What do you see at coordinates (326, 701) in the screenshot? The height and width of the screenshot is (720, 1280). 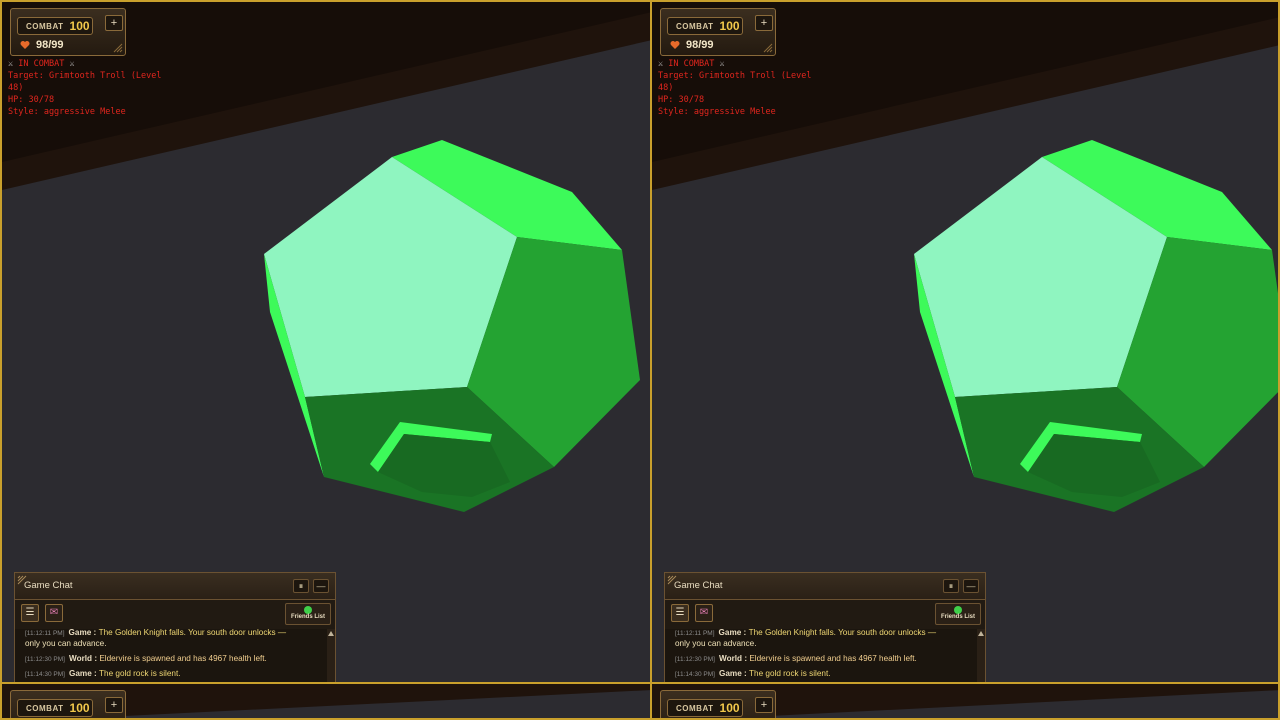 I see `game-view-bottom-left: COMBAT 100 +` at bounding box center [326, 701].